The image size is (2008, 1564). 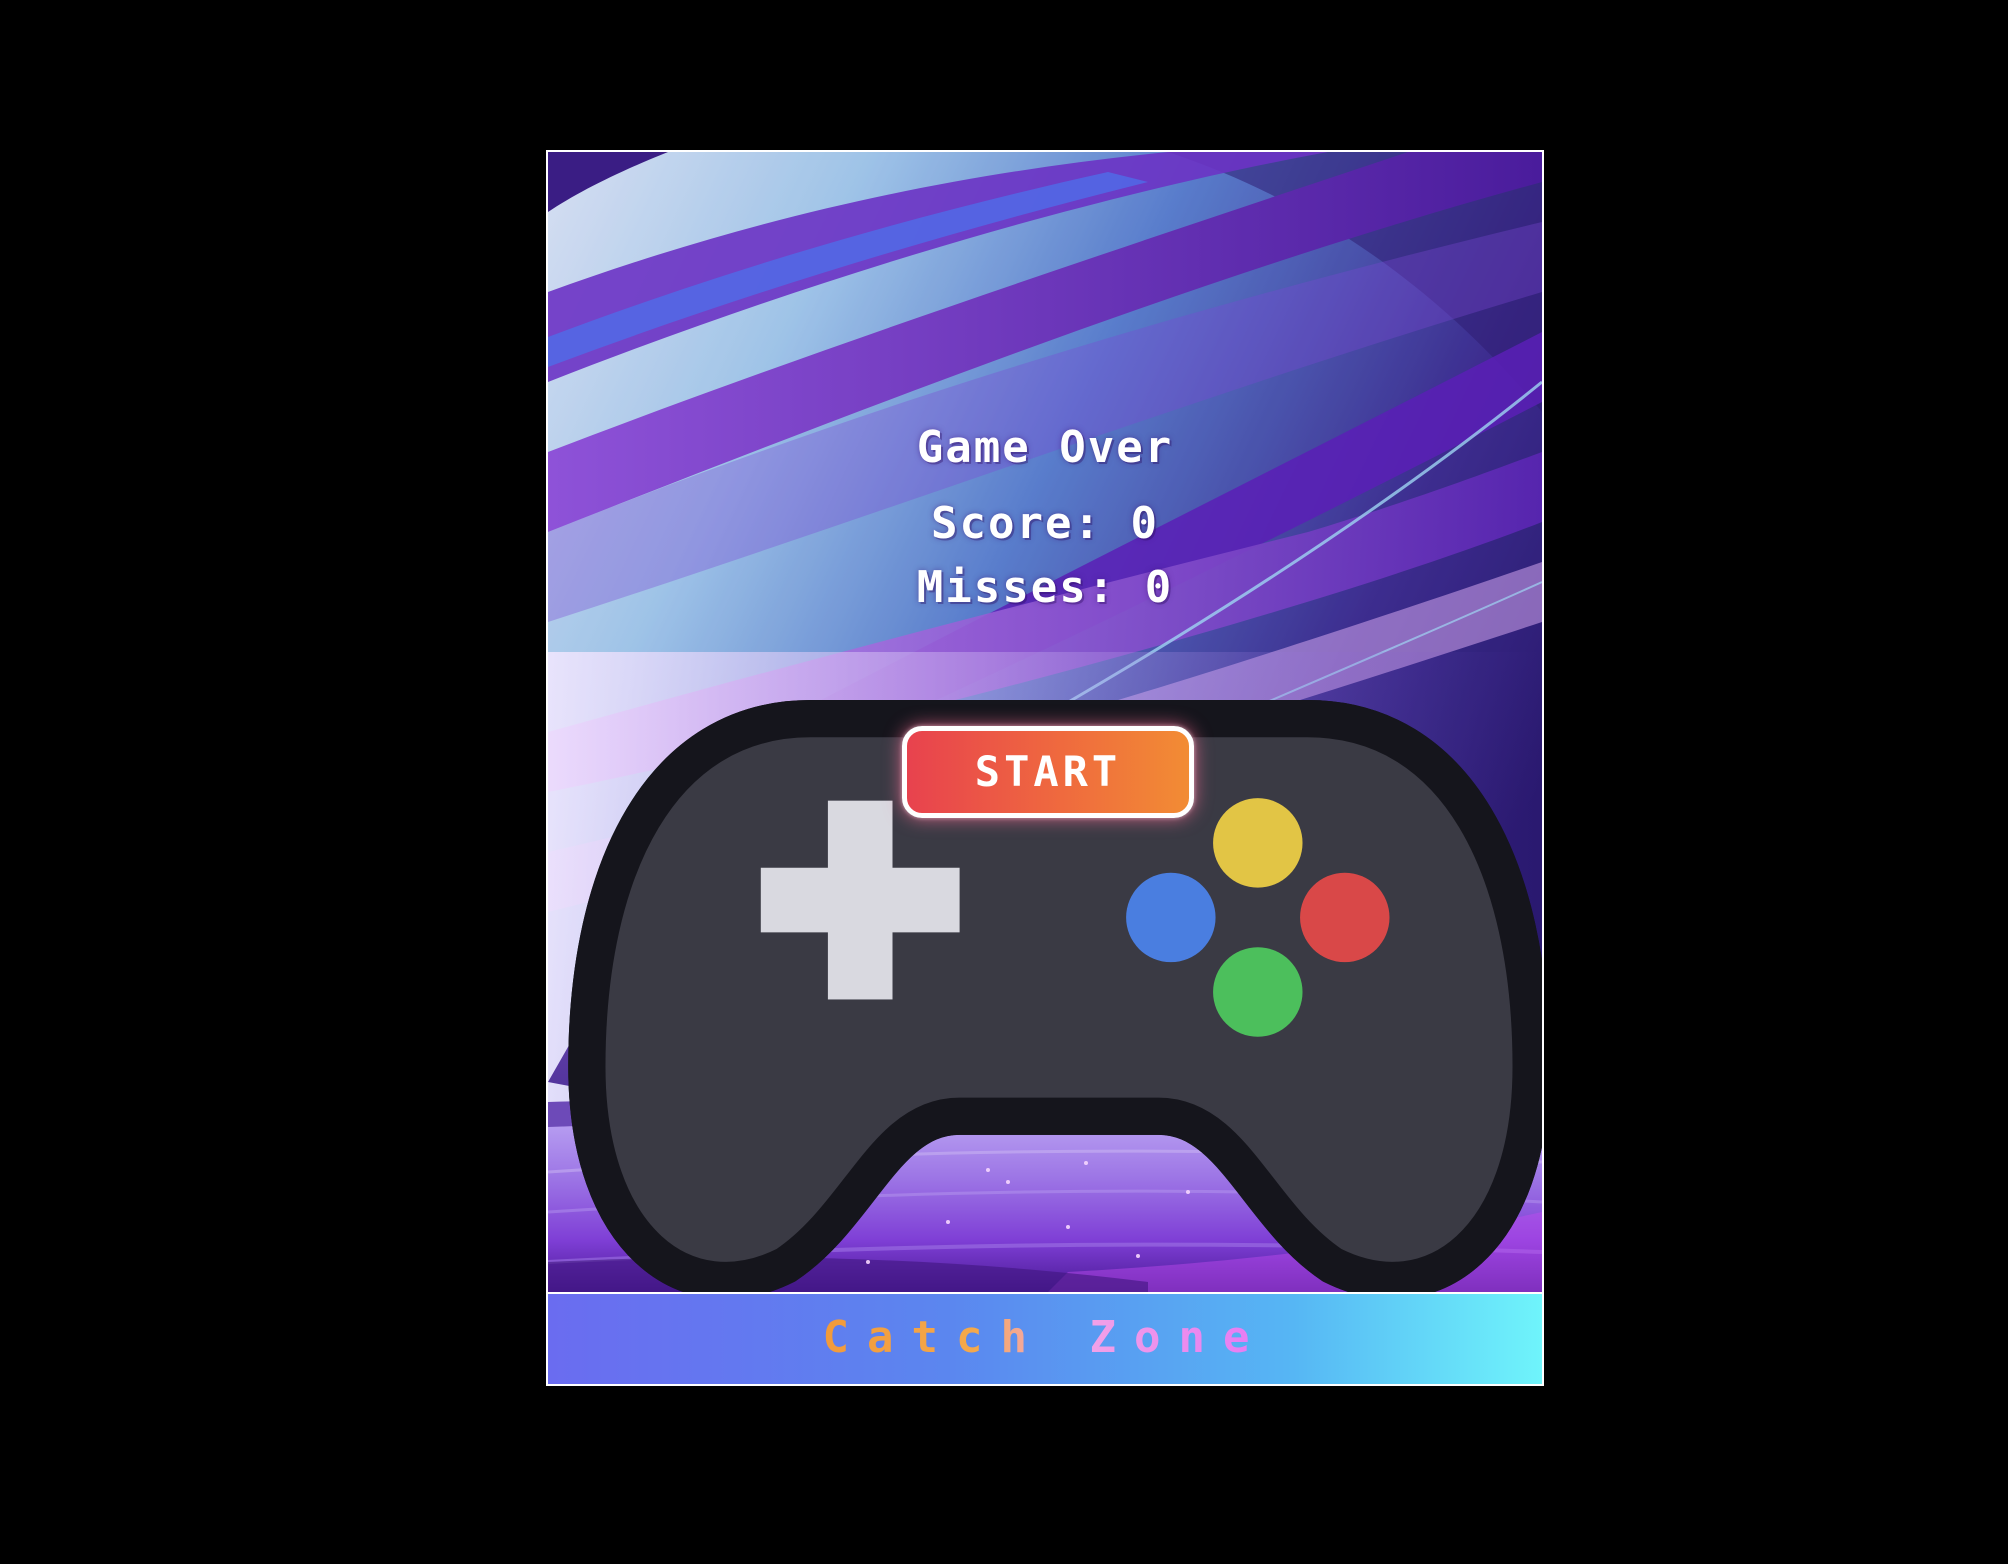 What do you see at coordinates (1045, 523) in the screenshot?
I see `score-display: Score: 0` at bounding box center [1045, 523].